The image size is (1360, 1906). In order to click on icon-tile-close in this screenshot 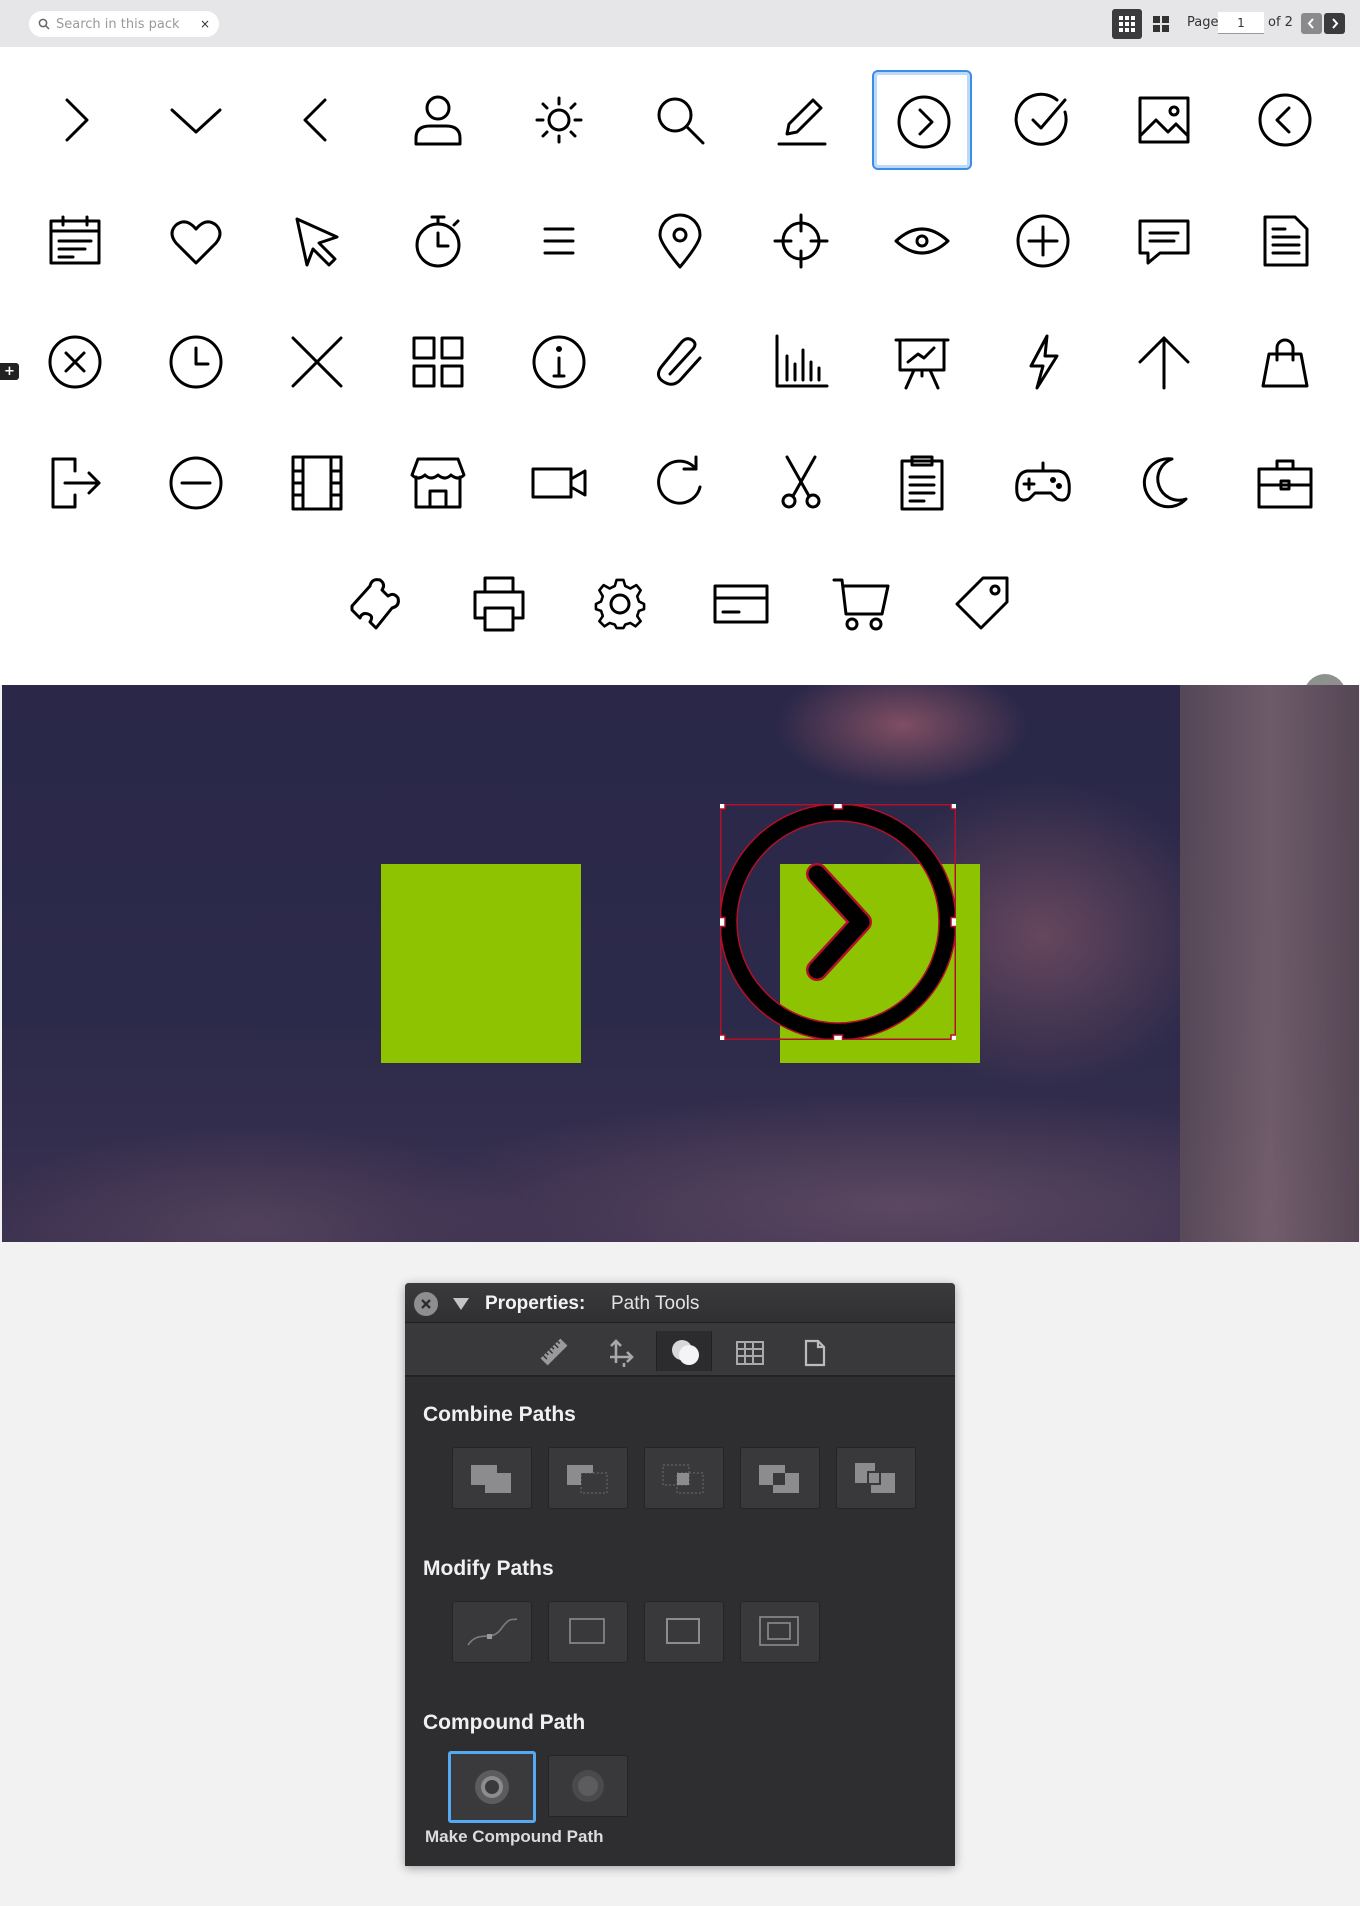, I will do `click(317, 362)`.